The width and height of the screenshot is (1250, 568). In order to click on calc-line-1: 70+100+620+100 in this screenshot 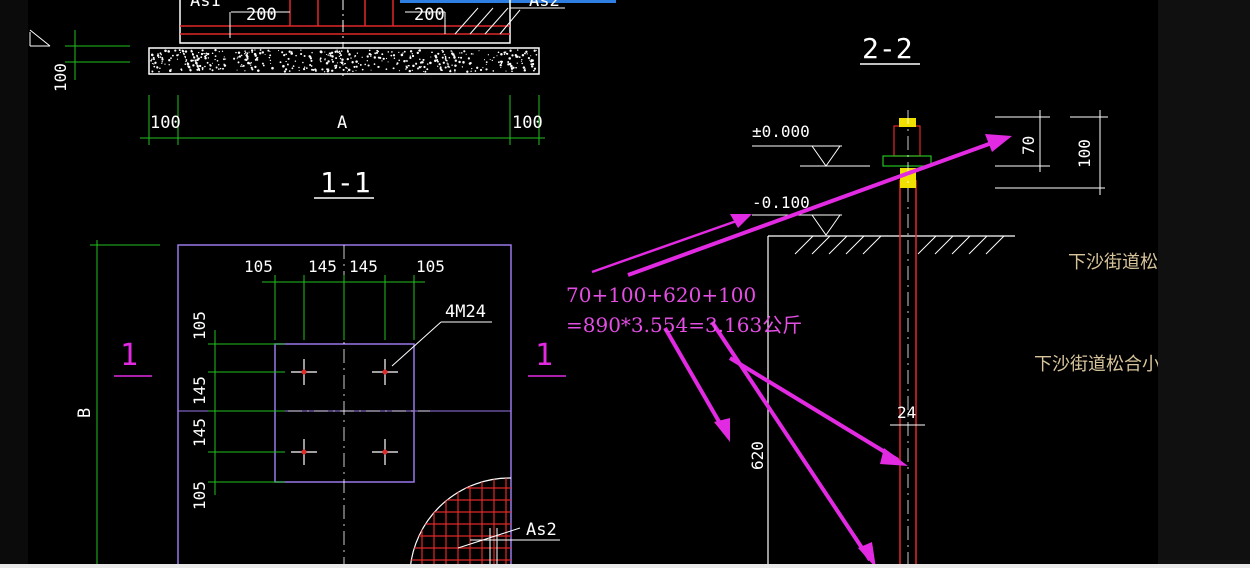, I will do `click(661, 295)`.